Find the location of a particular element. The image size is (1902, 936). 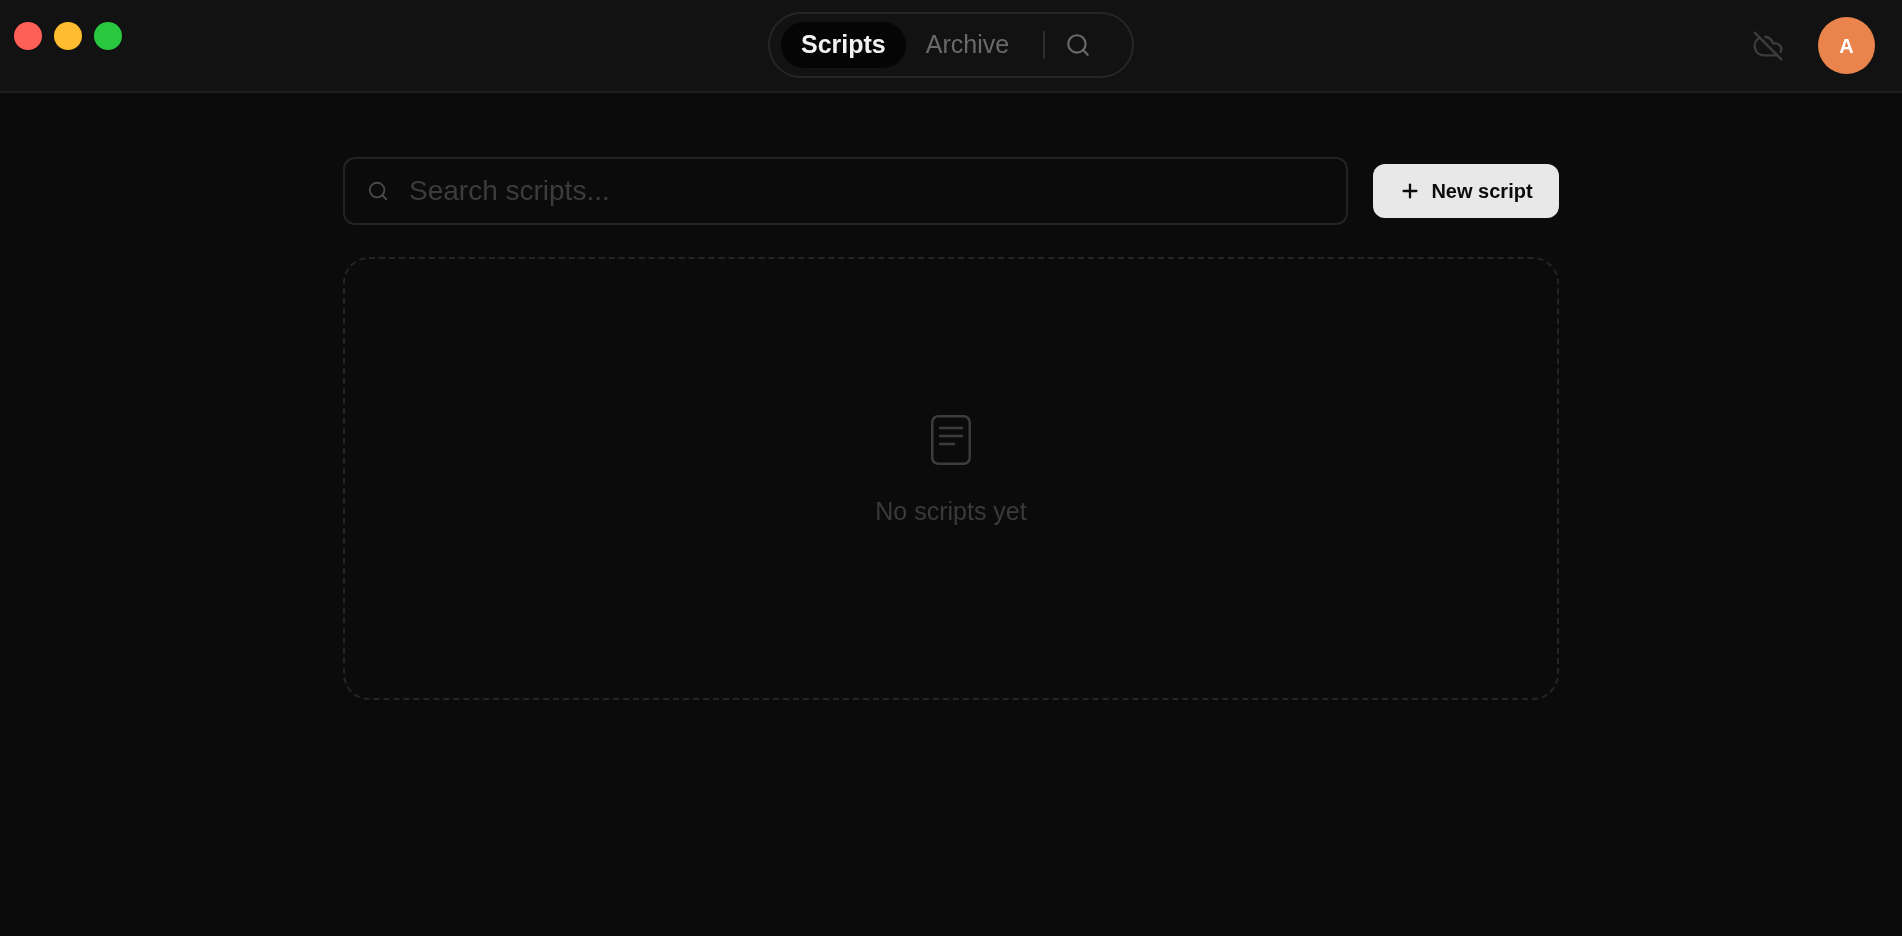

maximize-window-icon is located at coordinates (108, 36).